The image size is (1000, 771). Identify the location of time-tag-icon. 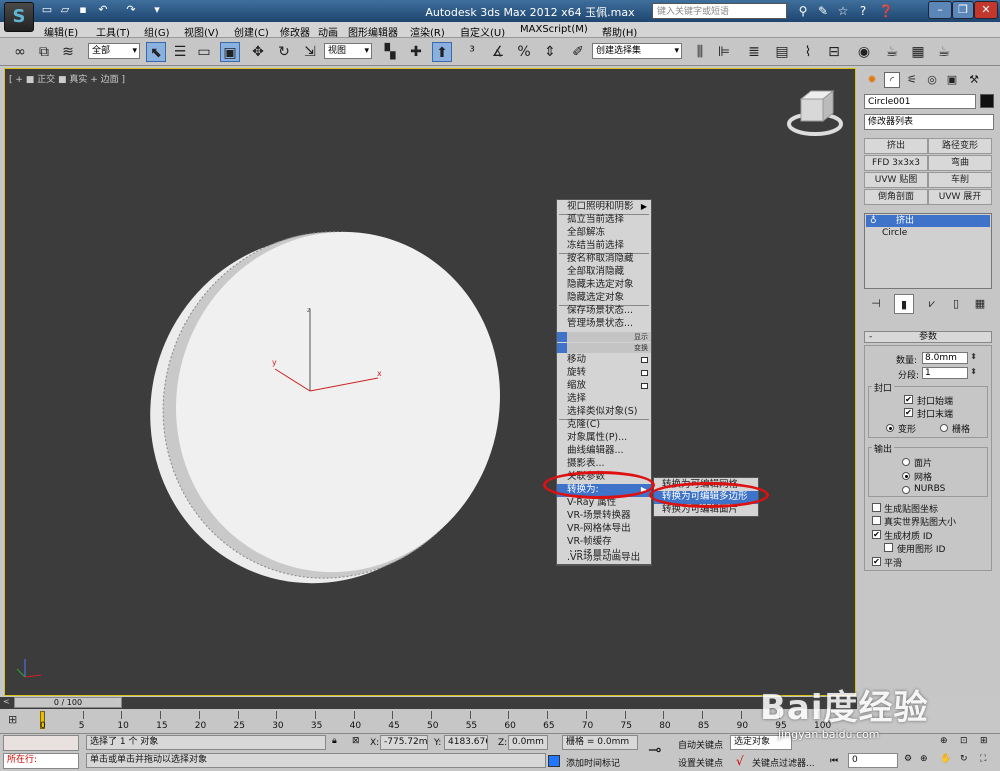
(554, 761).